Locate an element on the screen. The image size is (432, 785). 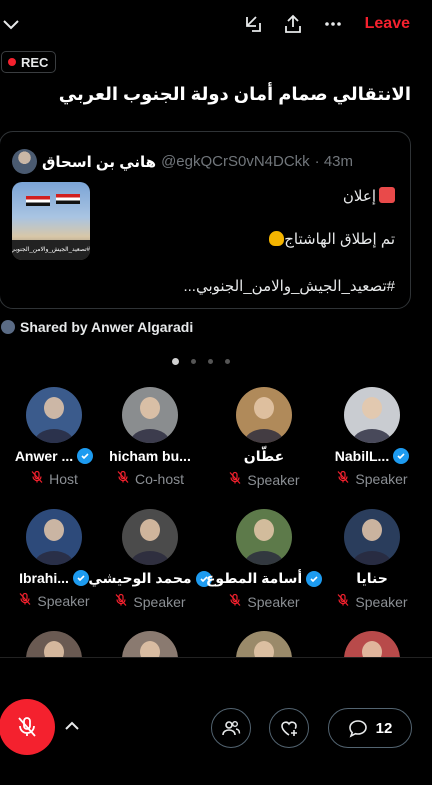
tweet-time: · 43m is located at coordinates (333, 161).